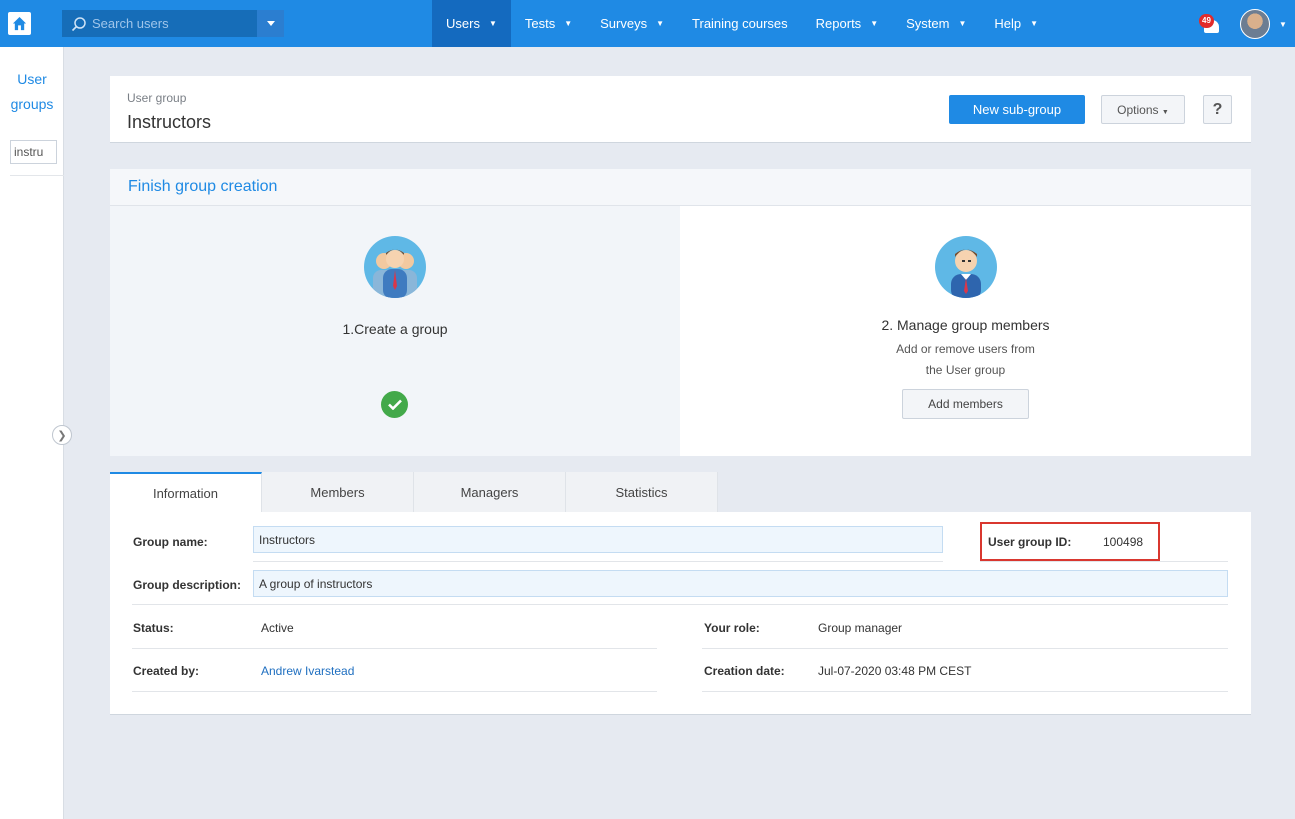 Image resolution: width=1295 pixels, height=819 pixels. I want to click on step2-description: the User group, so click(965, 370).